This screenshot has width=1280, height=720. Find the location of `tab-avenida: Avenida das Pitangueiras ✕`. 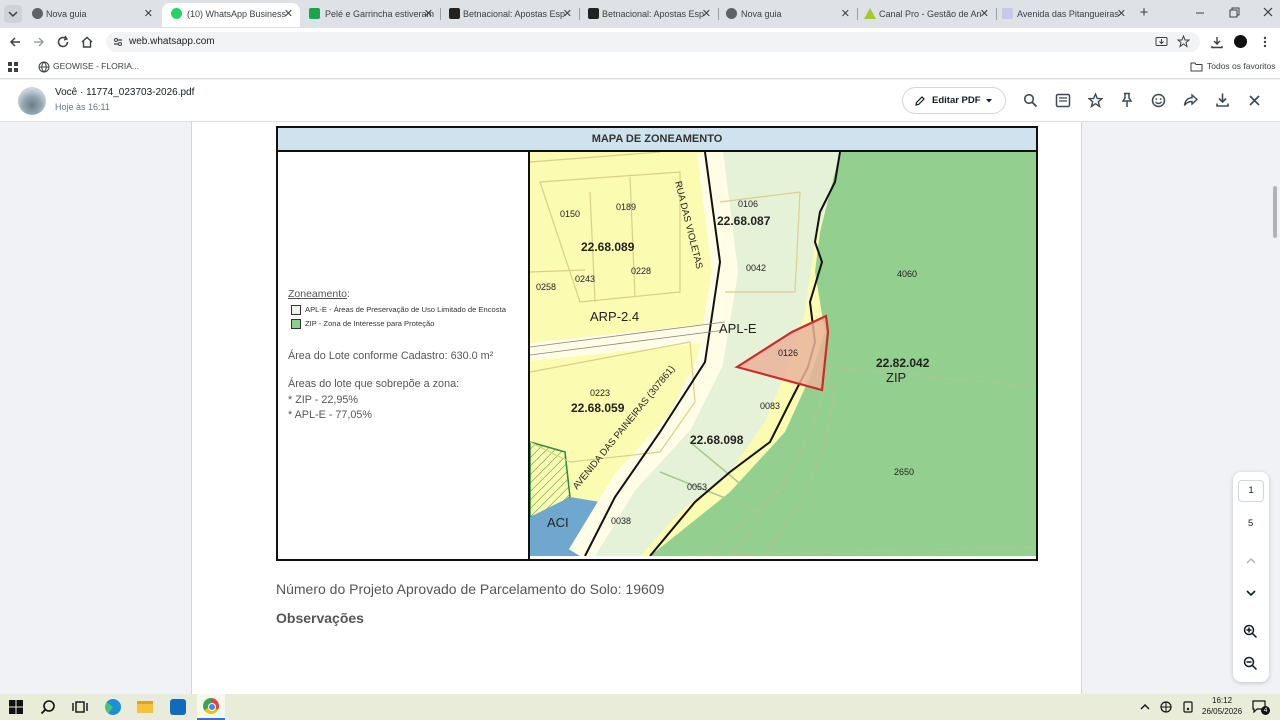

tab-avenida: Avenida das Pitangueiras ✕ is located at coordinates (1065, 15).